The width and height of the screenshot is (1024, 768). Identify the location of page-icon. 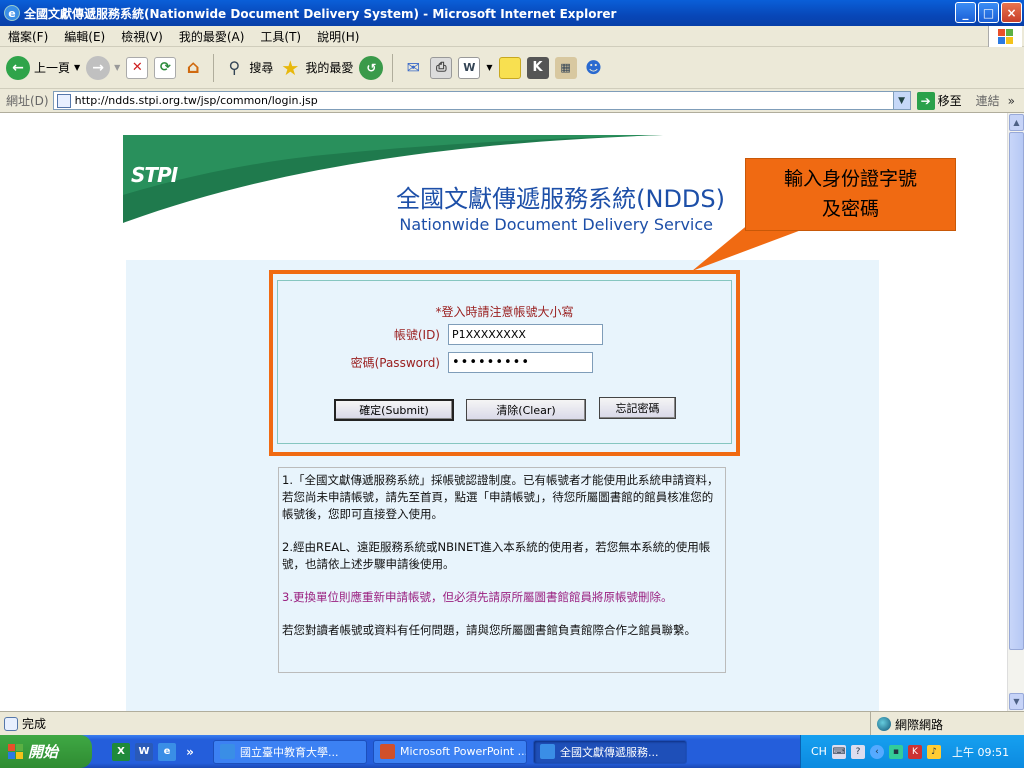
(63, 100).